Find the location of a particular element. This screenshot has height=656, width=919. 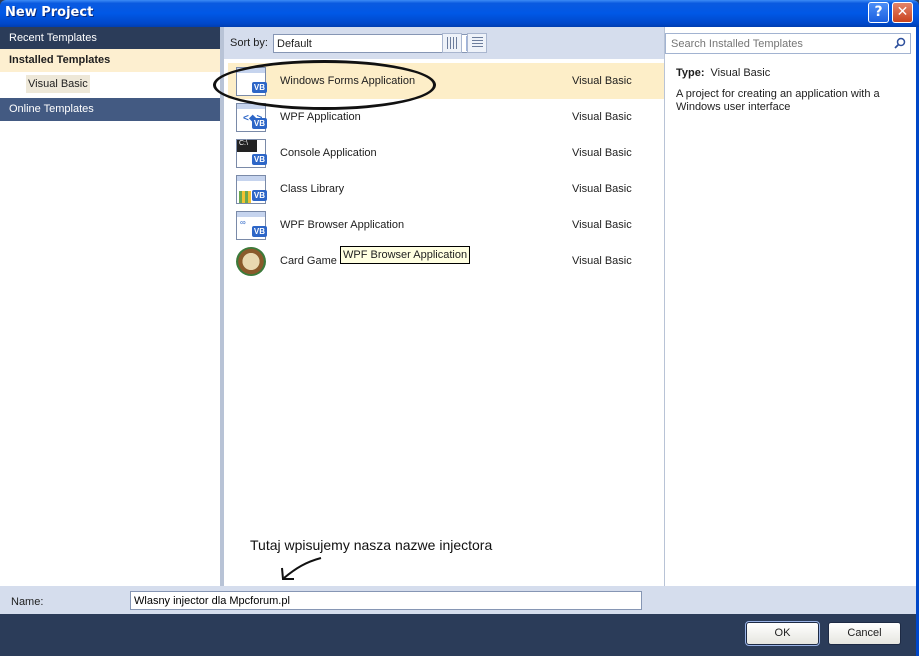

sort-by-label: Sort by: is located at coordinates (249, 43).